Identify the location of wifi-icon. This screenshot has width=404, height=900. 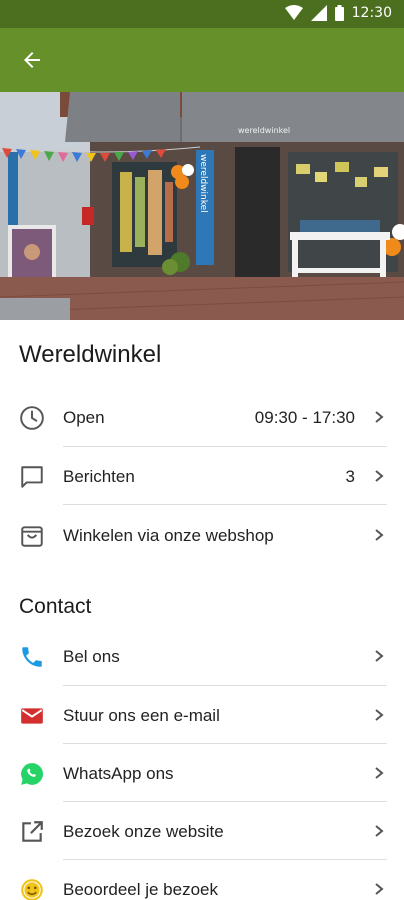
(293, 12).